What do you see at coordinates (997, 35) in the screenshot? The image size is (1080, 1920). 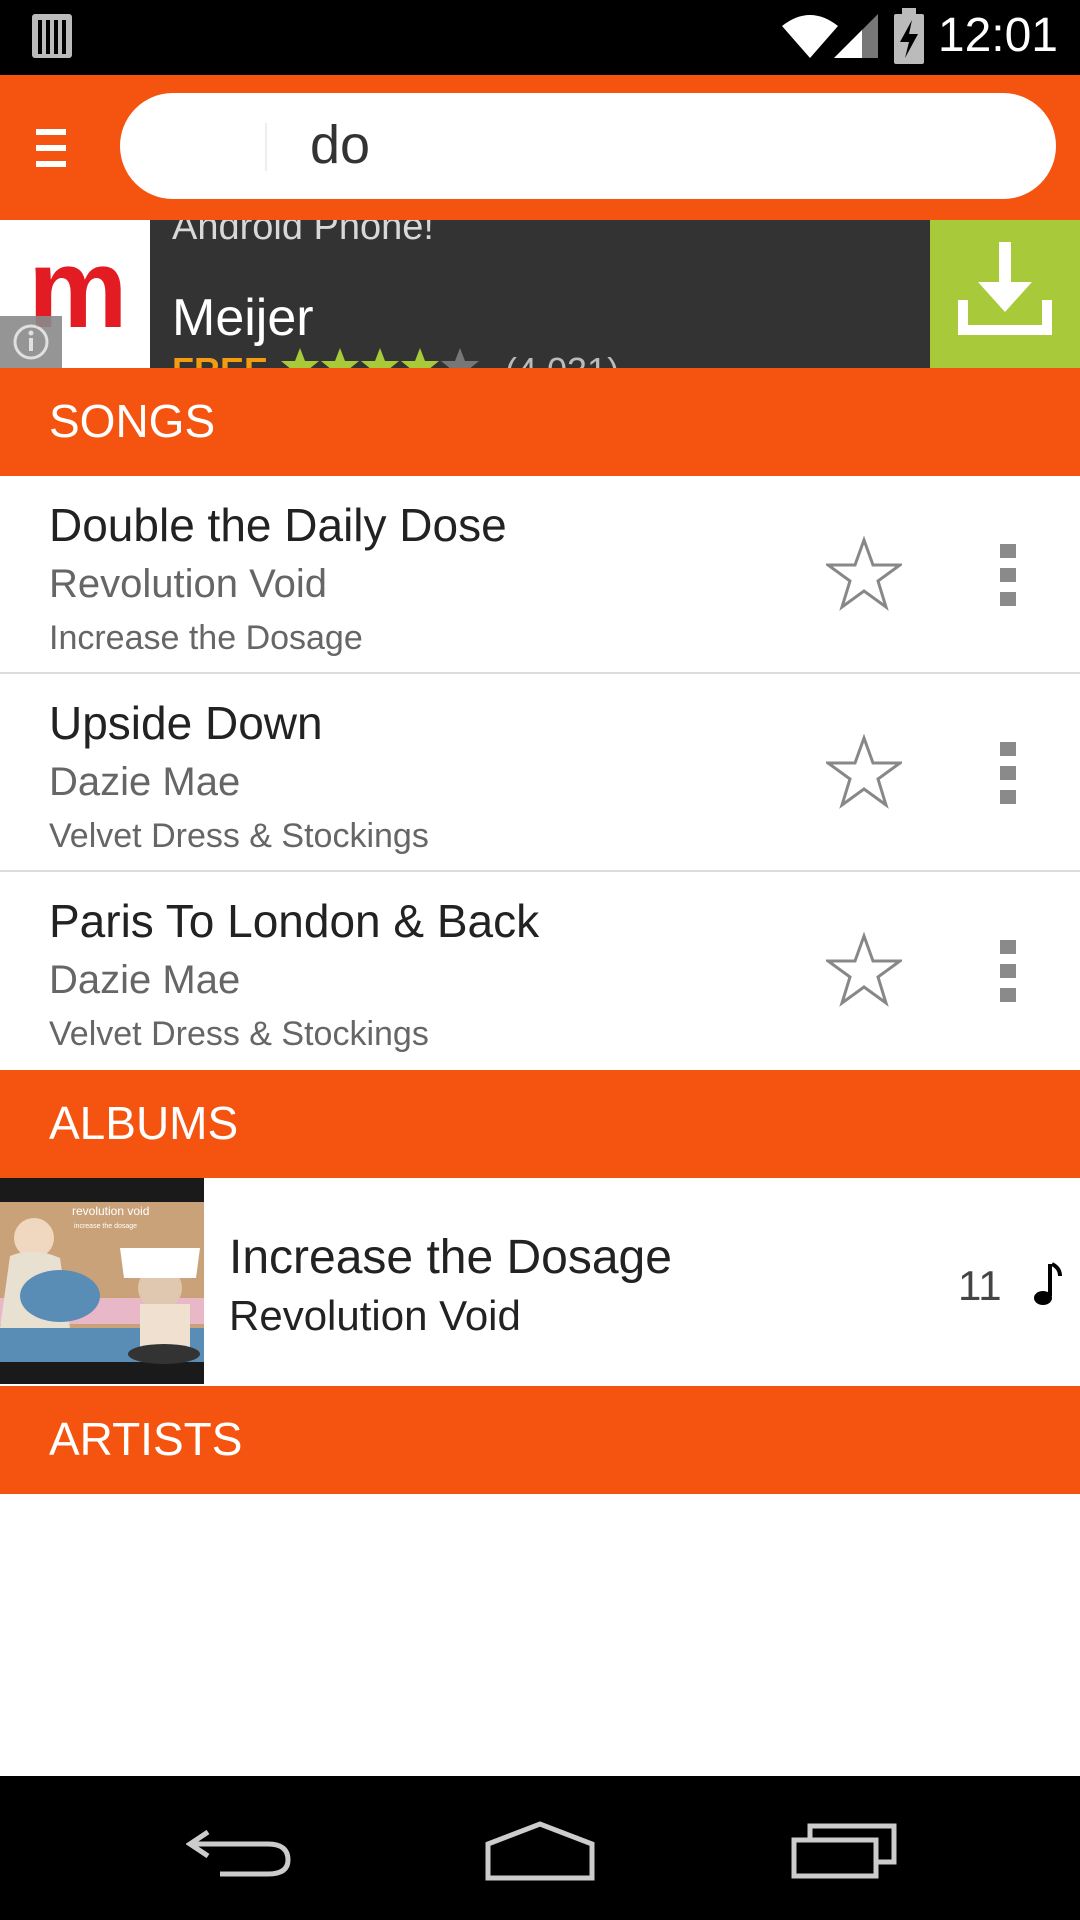 I see `clock: 12:01` at bounding box center [997, 35].